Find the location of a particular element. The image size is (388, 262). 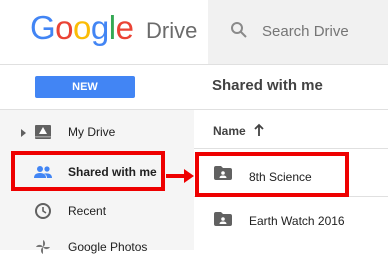

sidebar-item-google-photos: Google Photos is located at coordinates (97, 247).